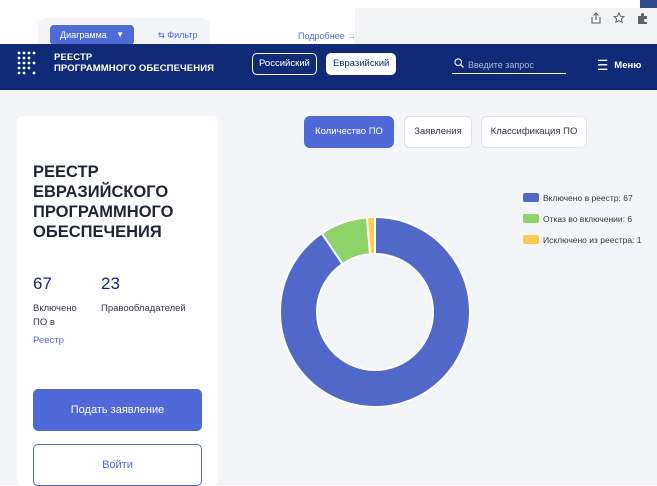  I want to click on search-input, so click(515, 64).